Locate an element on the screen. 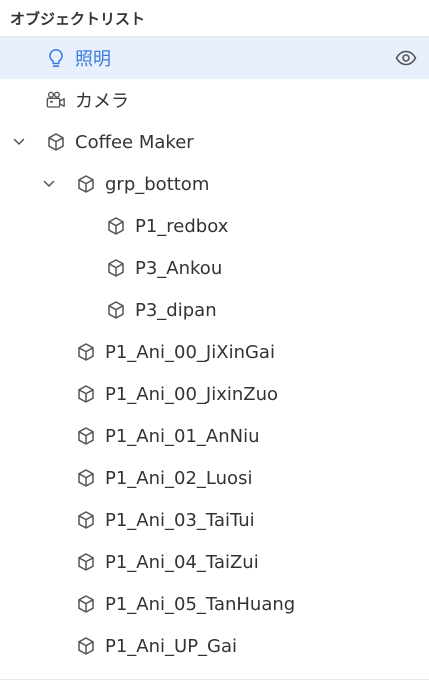  tree-item: P1_Ani_05_TanHuang is located at coordinates (214, 604).